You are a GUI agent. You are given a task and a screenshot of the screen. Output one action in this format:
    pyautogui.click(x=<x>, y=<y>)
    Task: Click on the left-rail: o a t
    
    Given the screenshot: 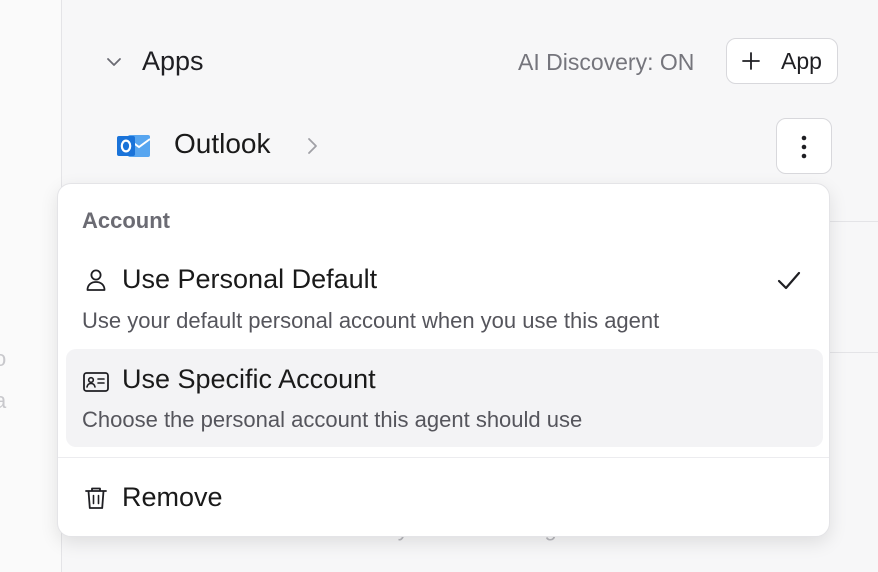 What is the action you would take?
    pyautogui.click(x=31, y=286)
    